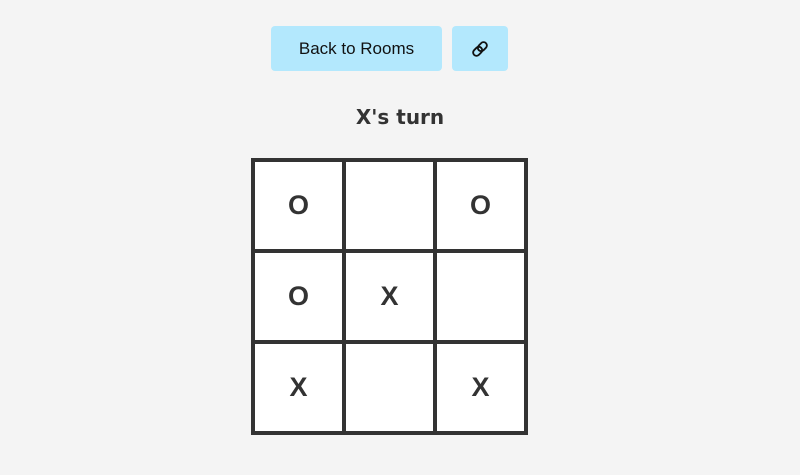  What do you see at coordinates (480, 387) in the screenshot?
I see `board-cell-r3-c3: X` at bounding box center [480, 387].